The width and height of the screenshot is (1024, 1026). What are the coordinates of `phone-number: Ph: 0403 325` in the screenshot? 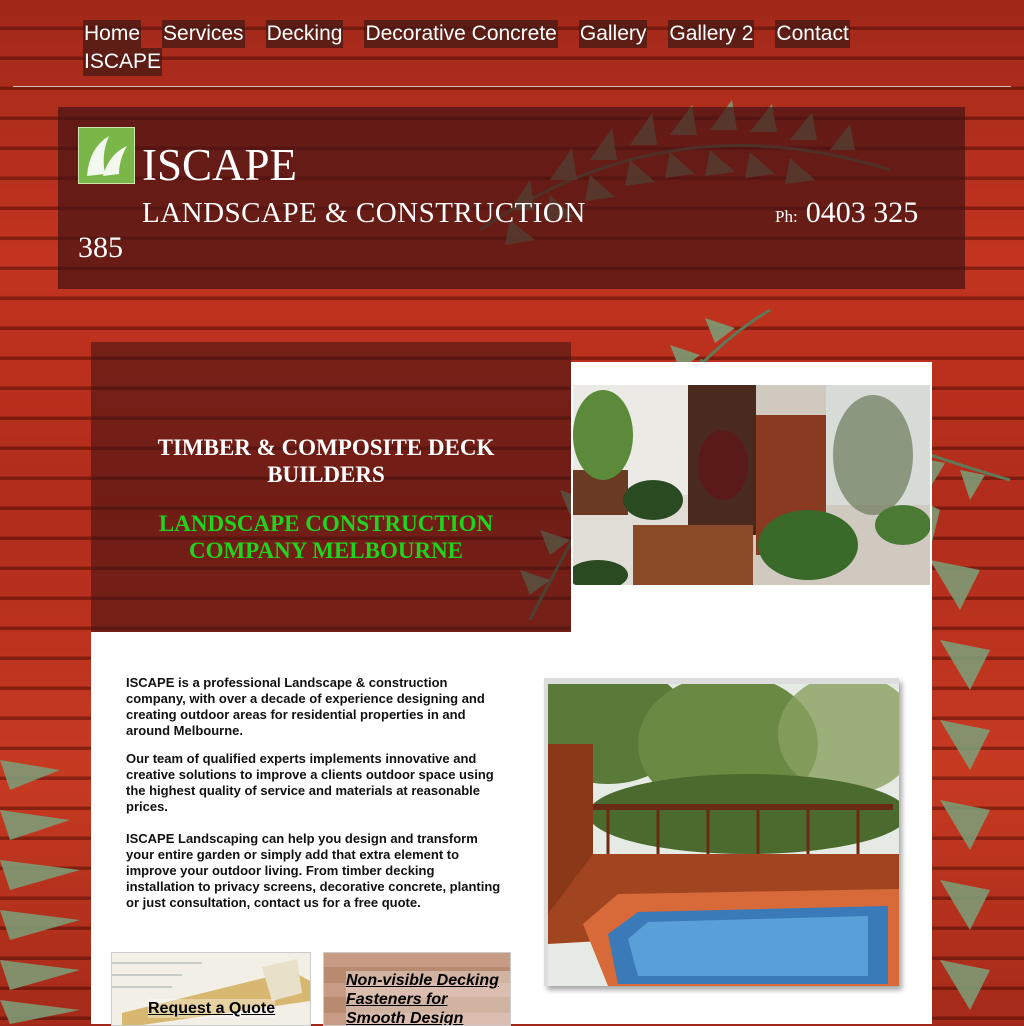 It's located at (846, 213).